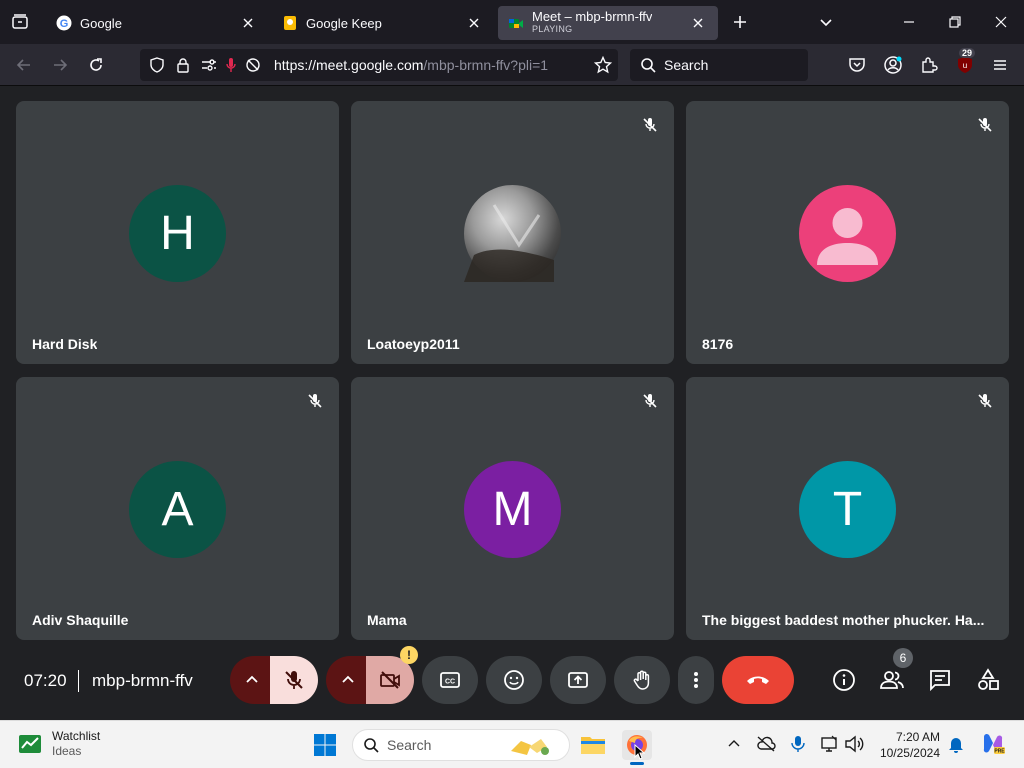  Describe the element at coordinates (387, 620) in the screenshot. I see `participant-name: Mama` at that location.